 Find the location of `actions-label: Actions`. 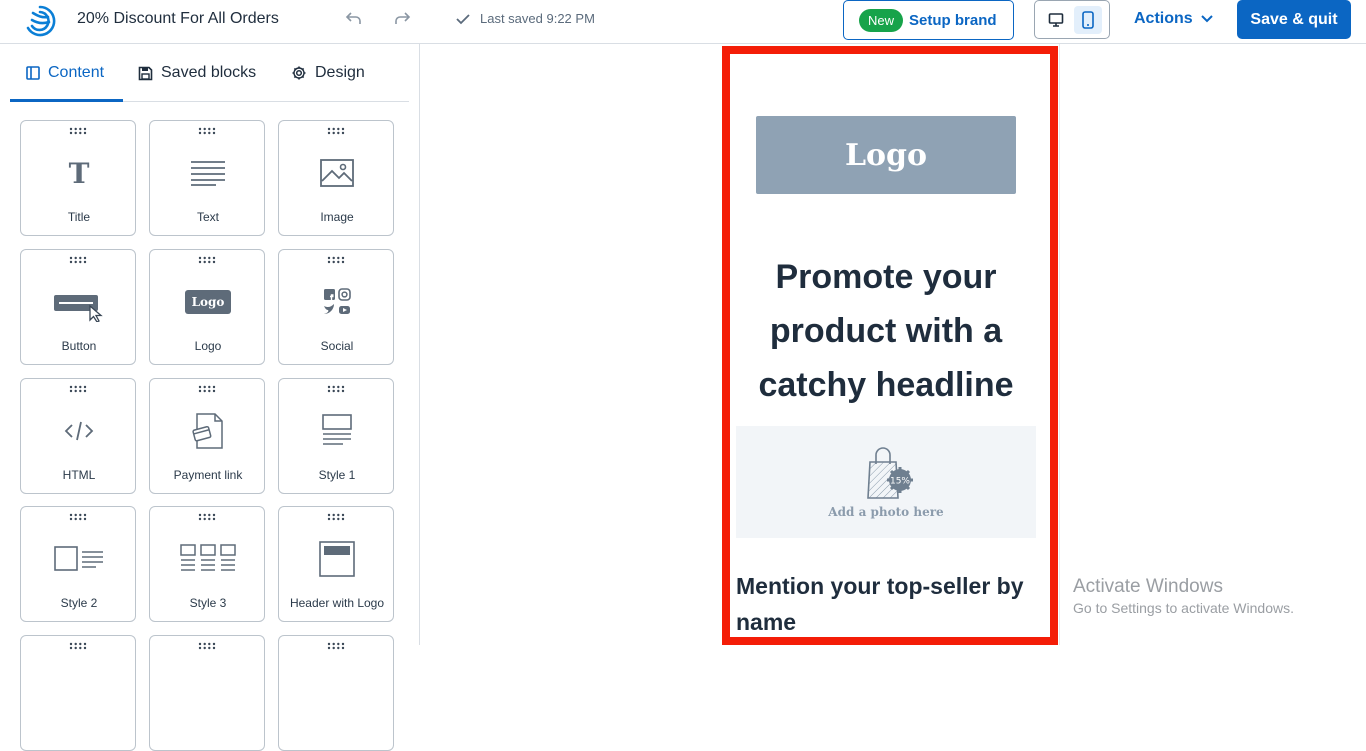

actions-label: Actions is located at coordinates (1163, 18).